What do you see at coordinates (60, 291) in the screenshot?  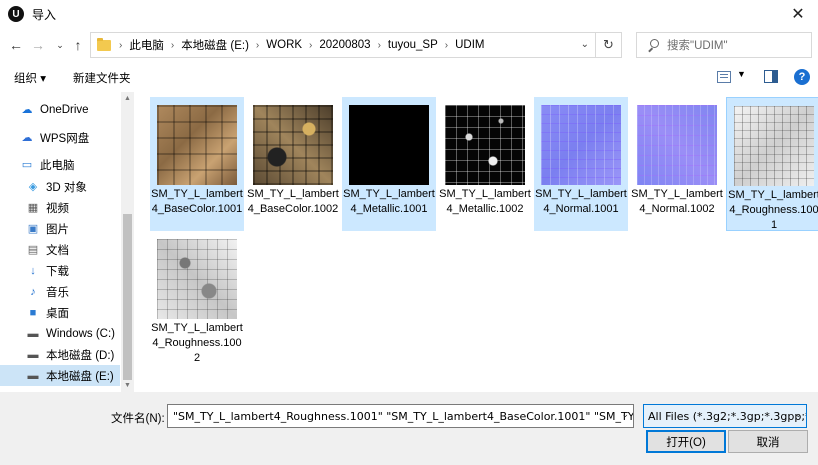 I see `nav-item-music: ♪ 音乐` at bounding box center [60, 291].